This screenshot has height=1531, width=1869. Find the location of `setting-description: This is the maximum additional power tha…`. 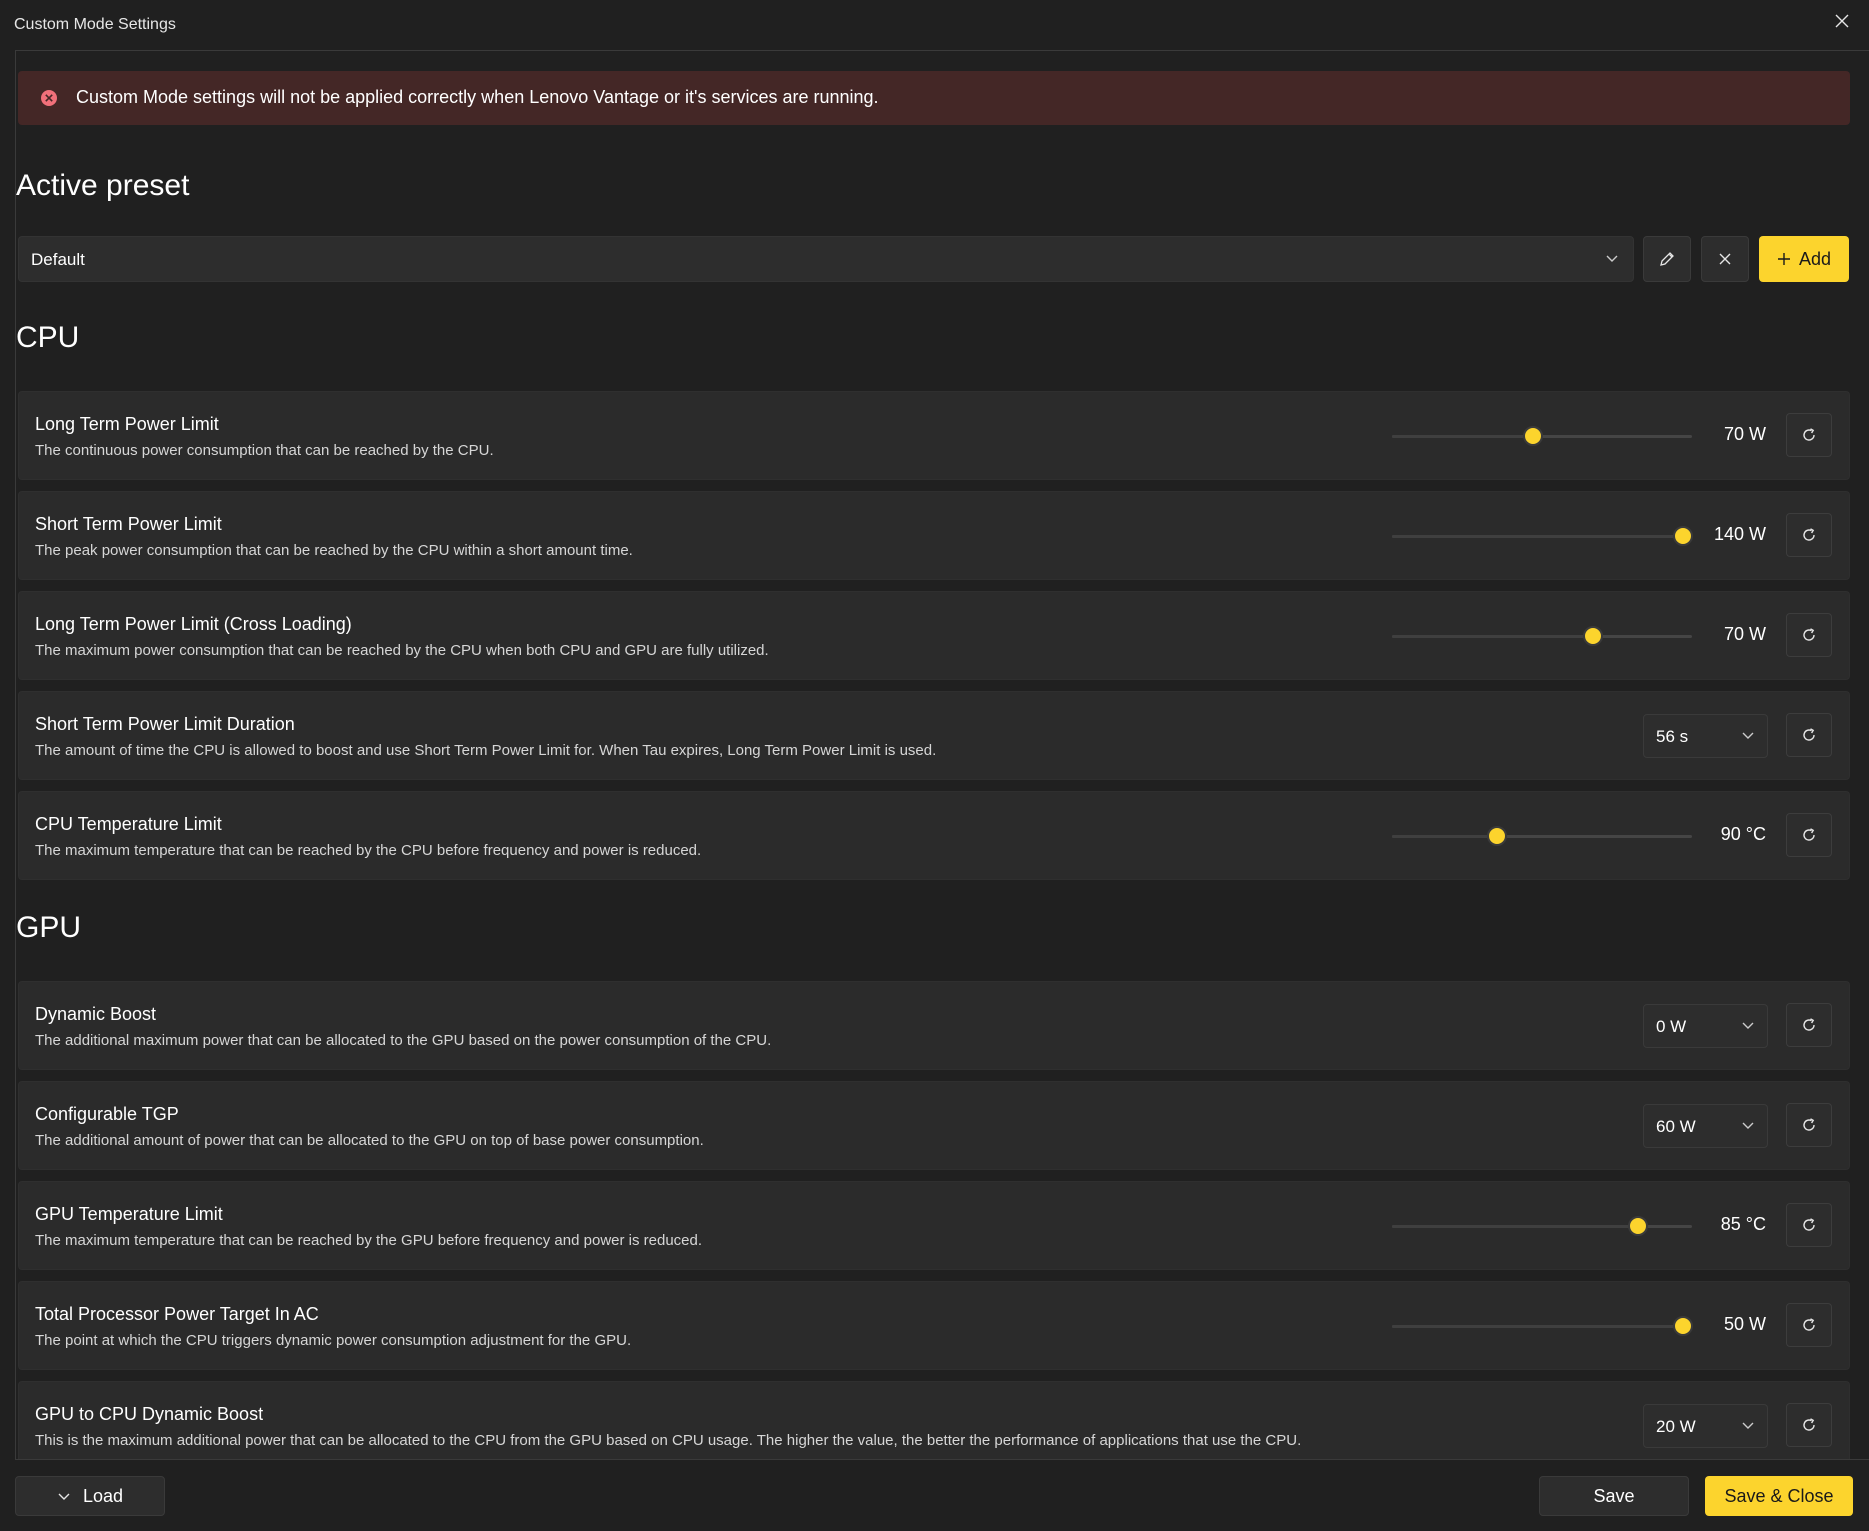

setting-description: This is the maximum additional power tha… is located at coordinates (668, 1440).